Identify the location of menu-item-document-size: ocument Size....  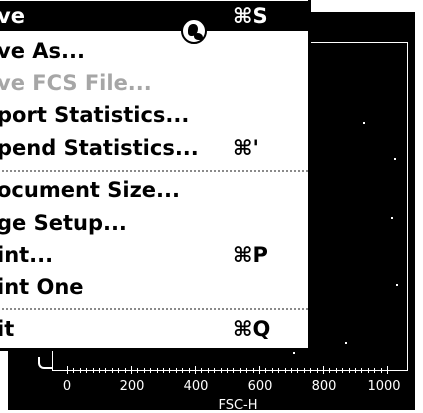
(154, 190).